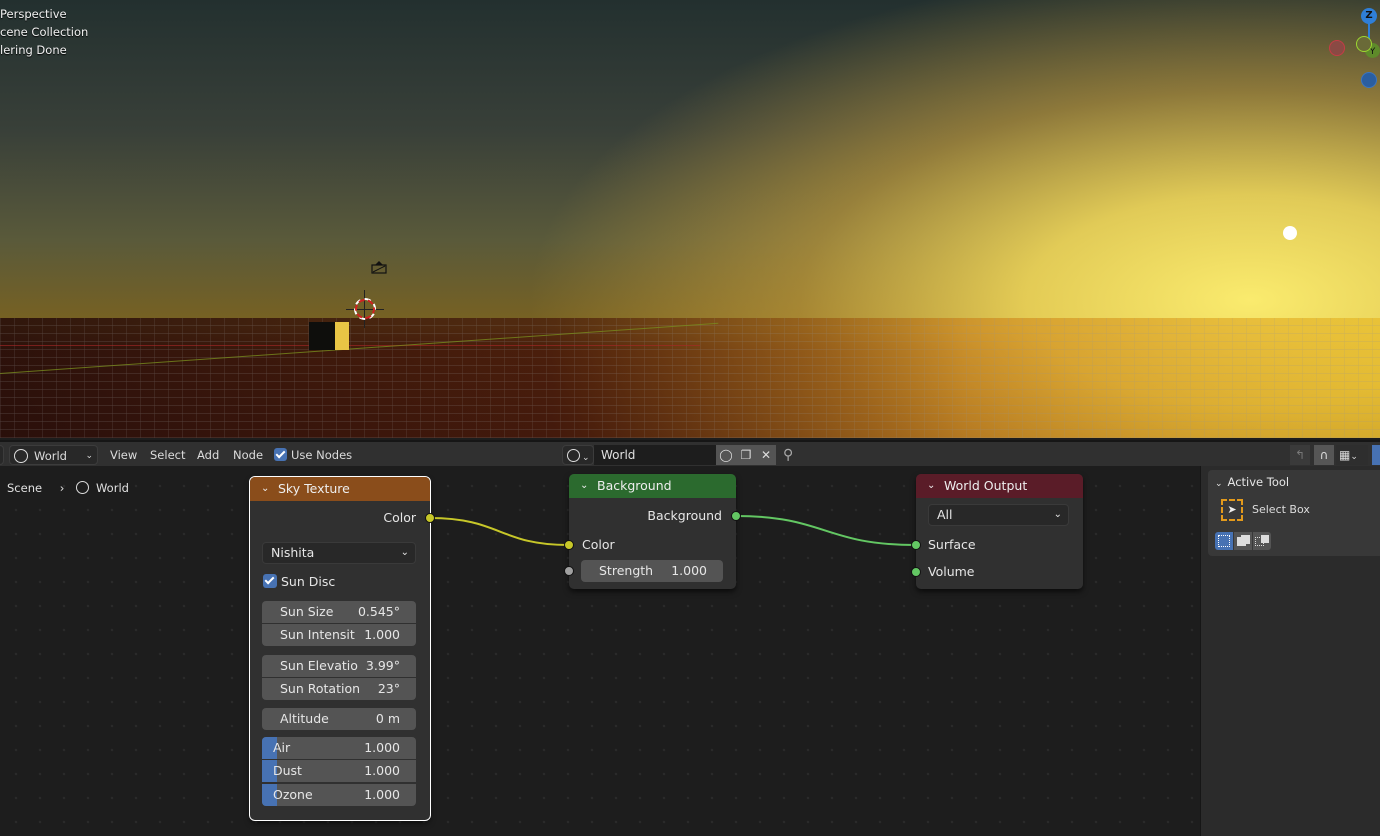  I want to click on world-icon, so click(21, 456).